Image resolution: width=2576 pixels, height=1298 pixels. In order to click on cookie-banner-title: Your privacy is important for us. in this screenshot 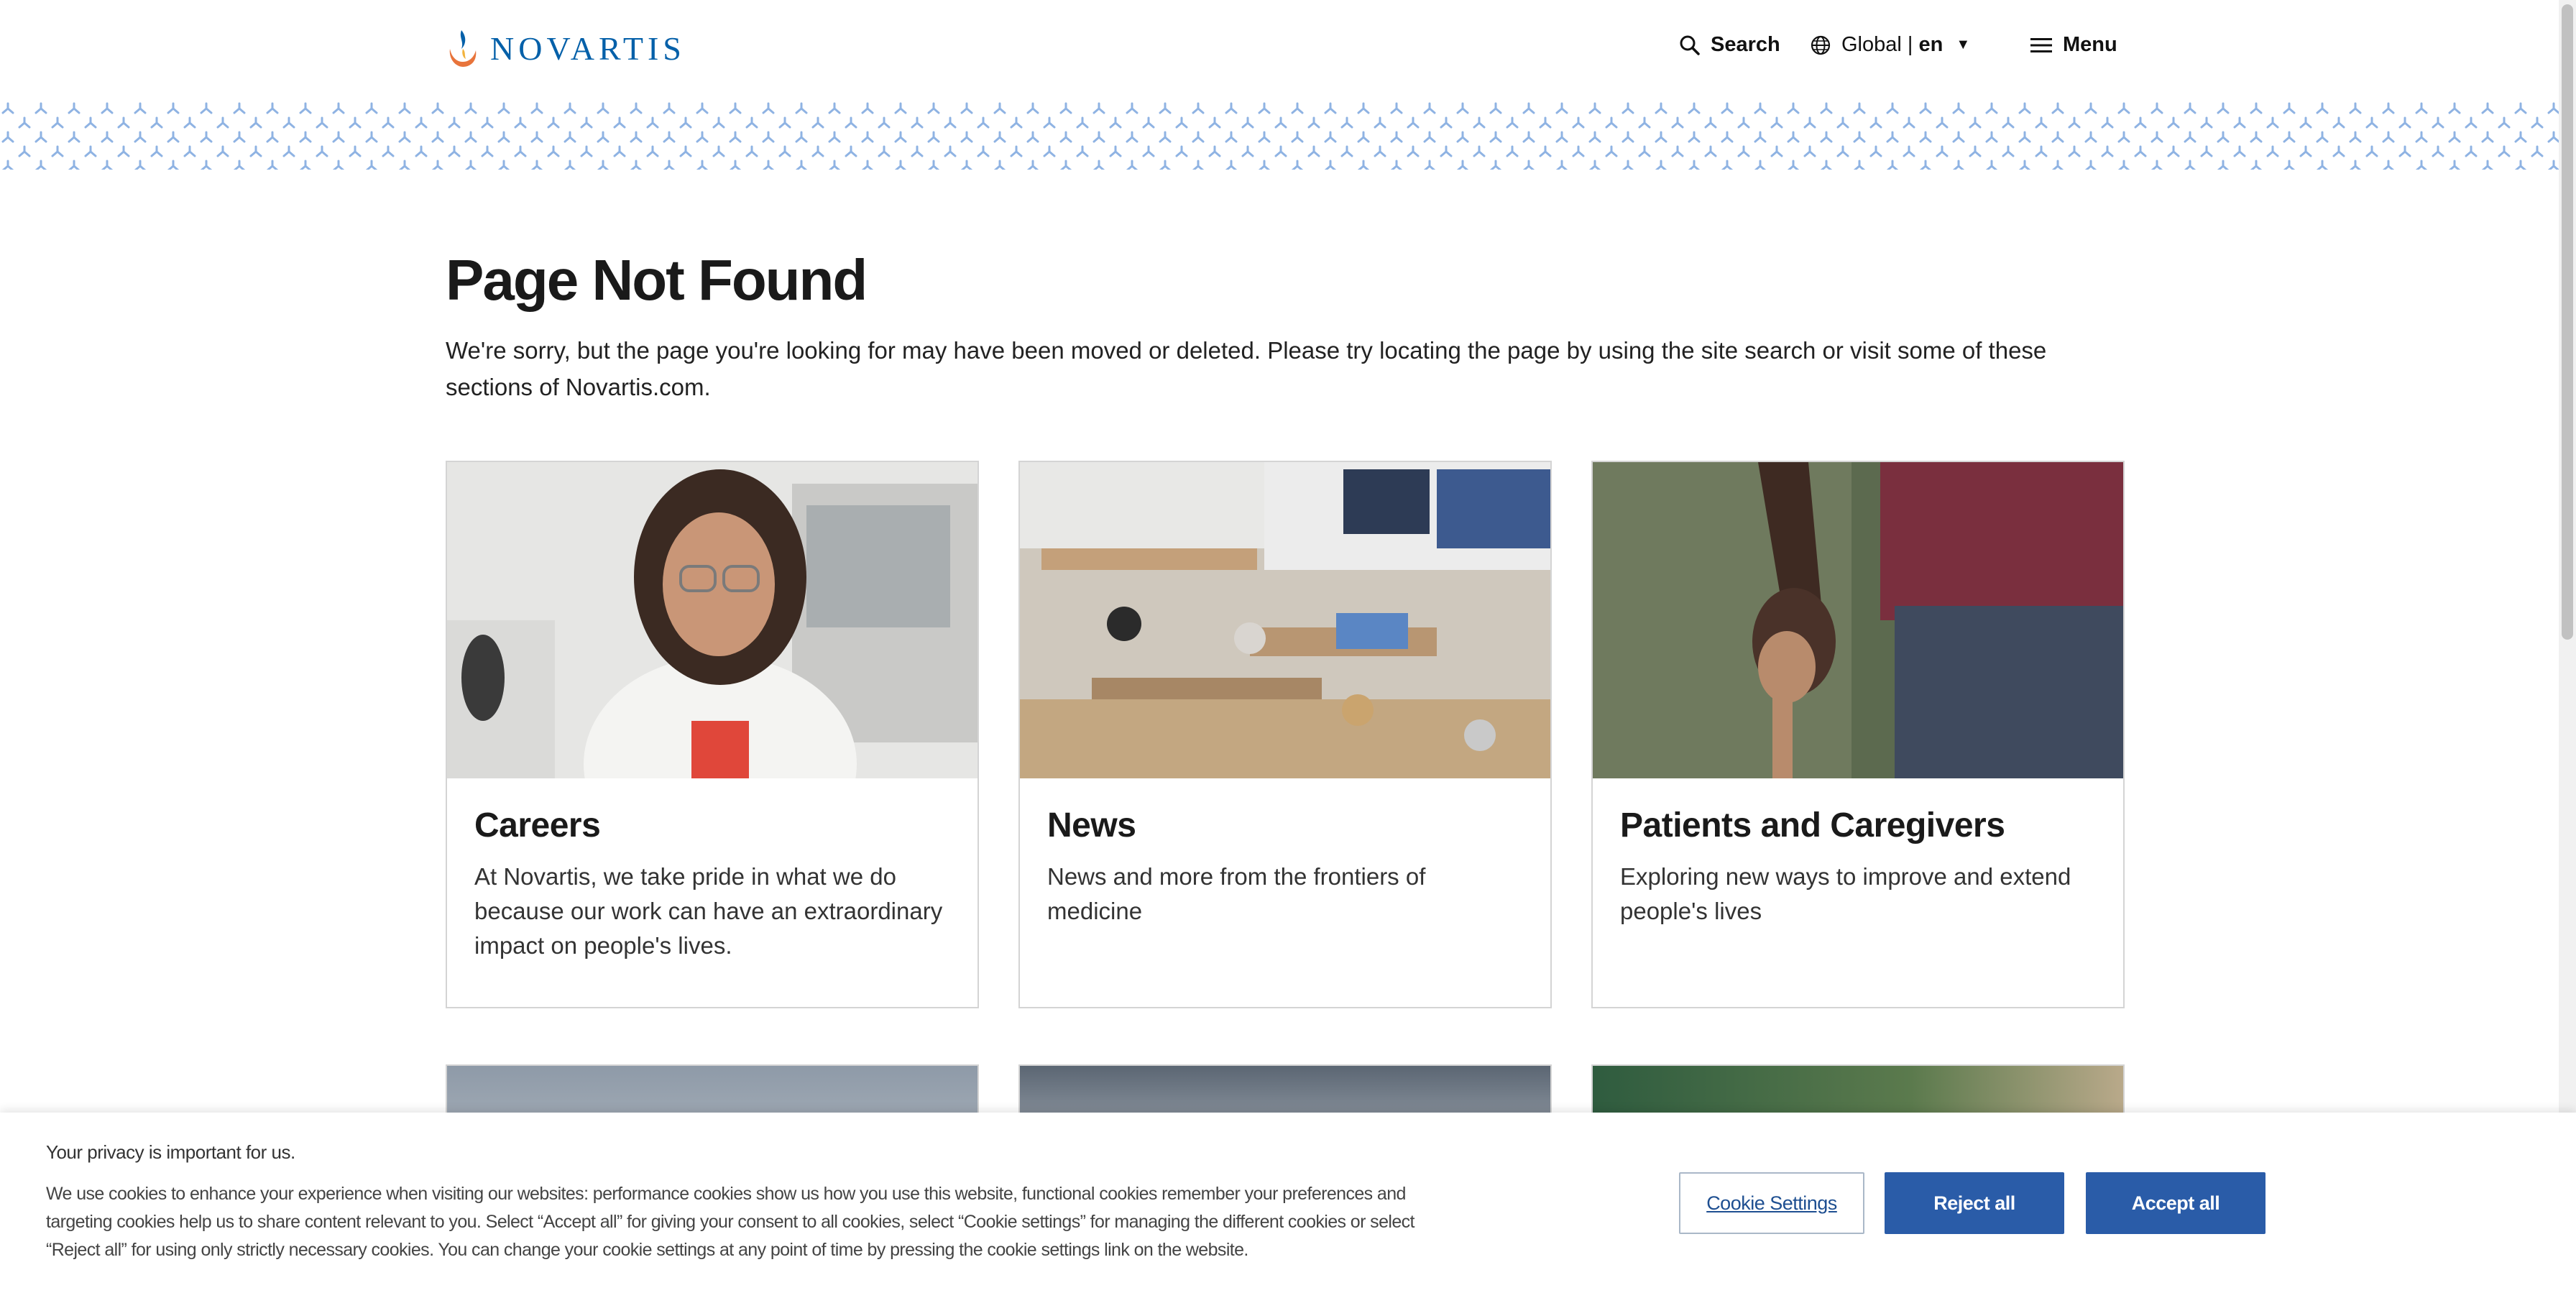, I will do `click(170, 1152)`.